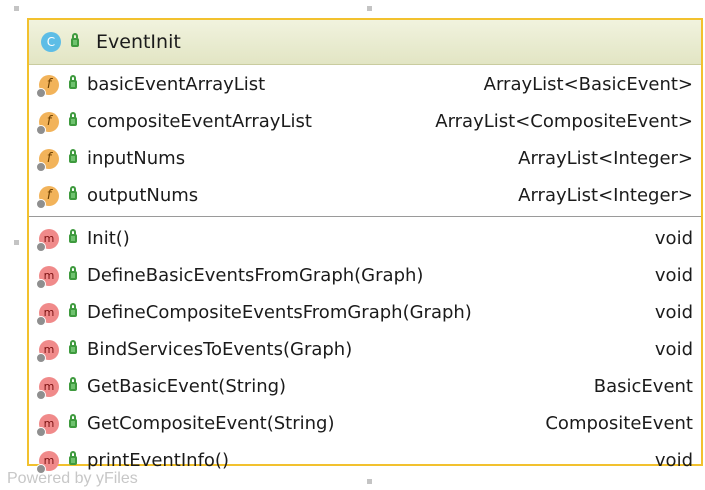 Image resolution: width=705 pixels, height=490 pixels. I want to click on field-row: f inputNums ArrayList<Integer>, so click(365, 158).